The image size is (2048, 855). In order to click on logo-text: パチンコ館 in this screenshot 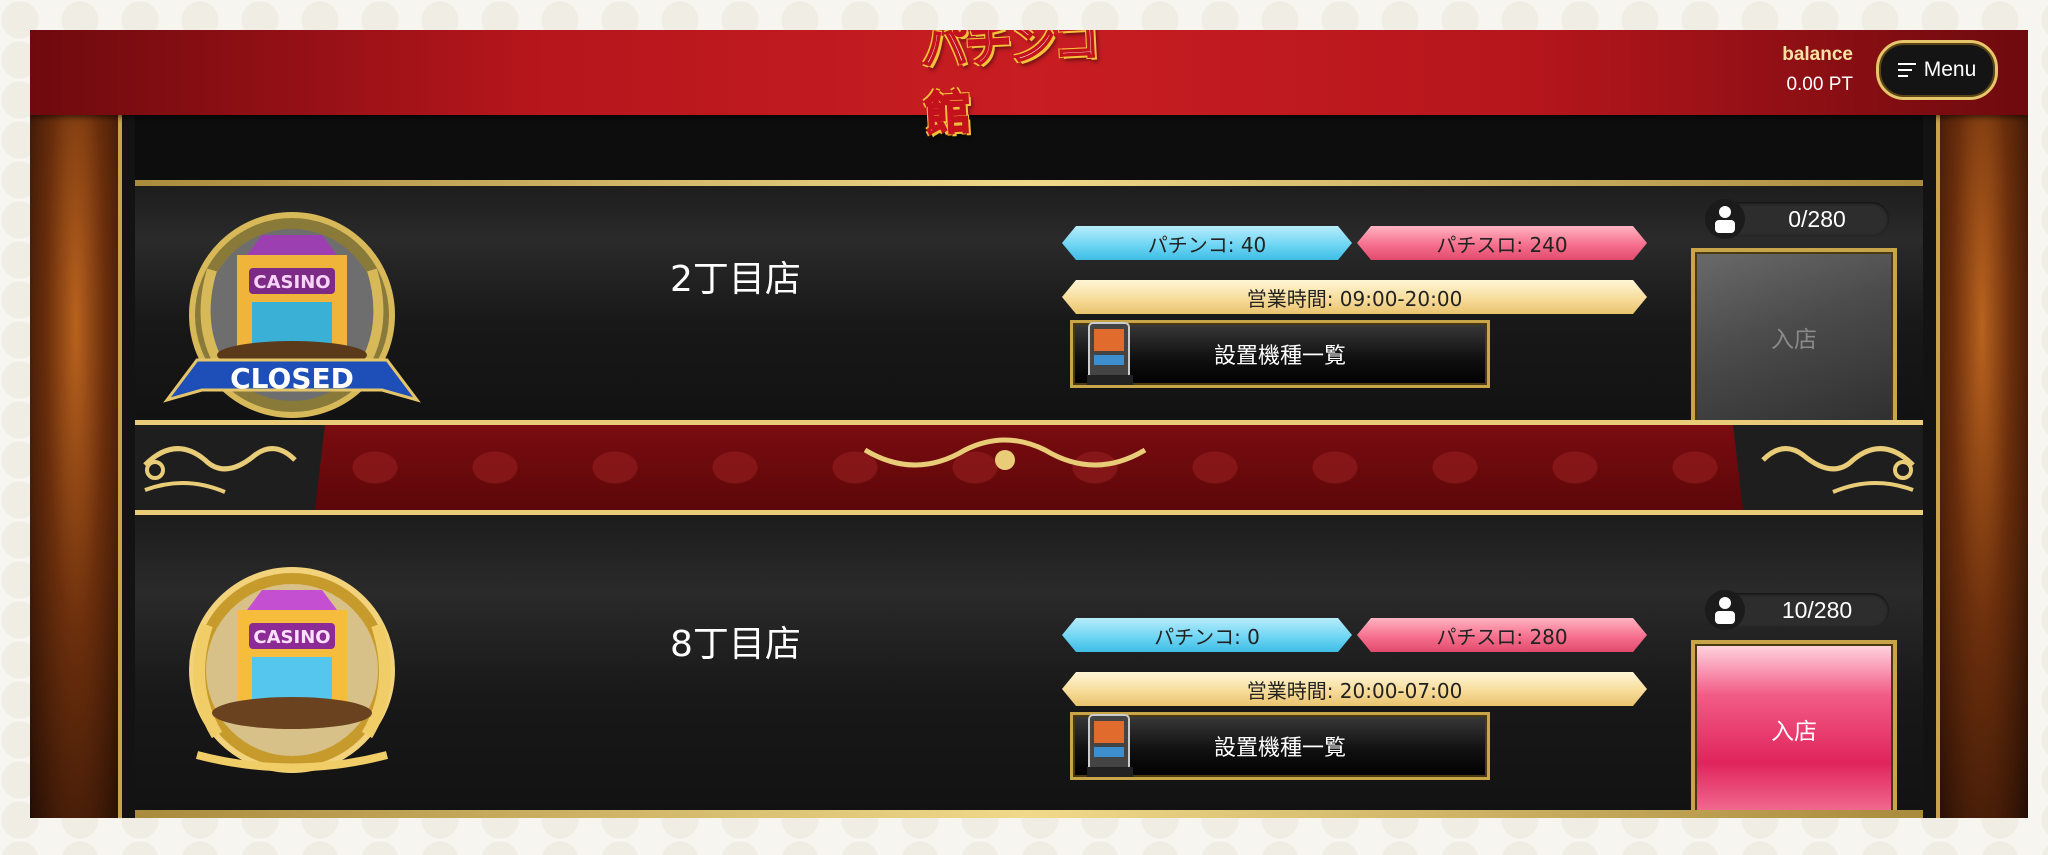, I will do `click(1009, 86)`.